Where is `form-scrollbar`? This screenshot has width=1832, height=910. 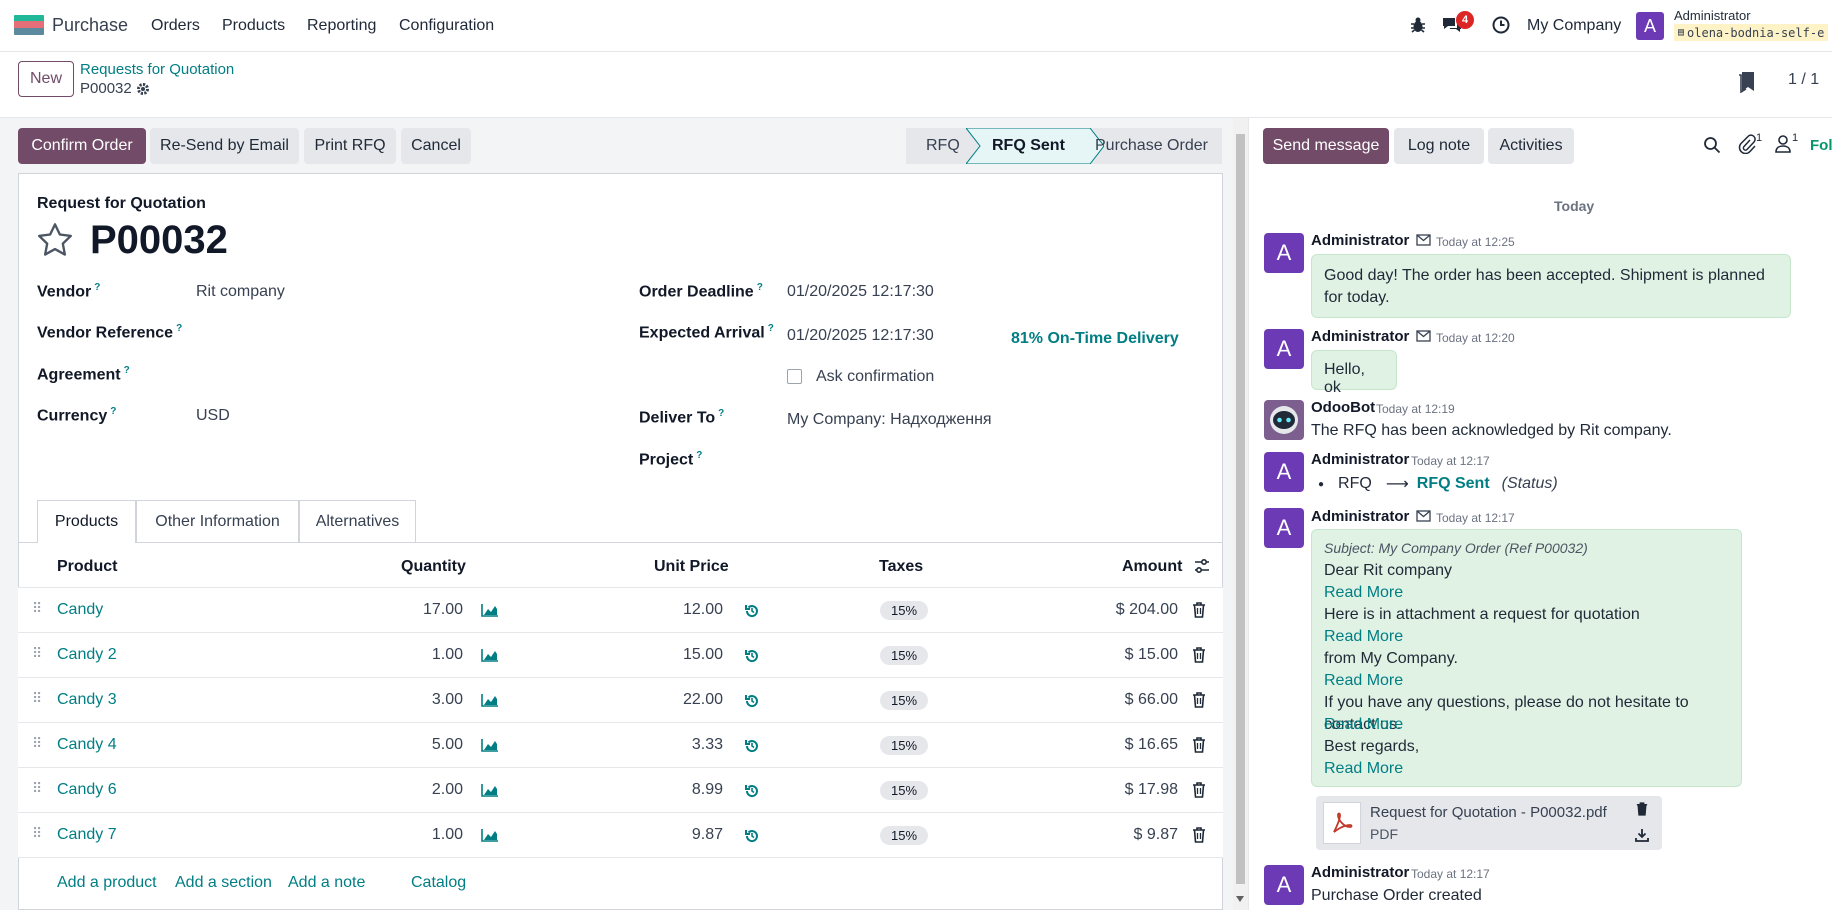 form-scrollbar is located at coordinates (1240, 514).